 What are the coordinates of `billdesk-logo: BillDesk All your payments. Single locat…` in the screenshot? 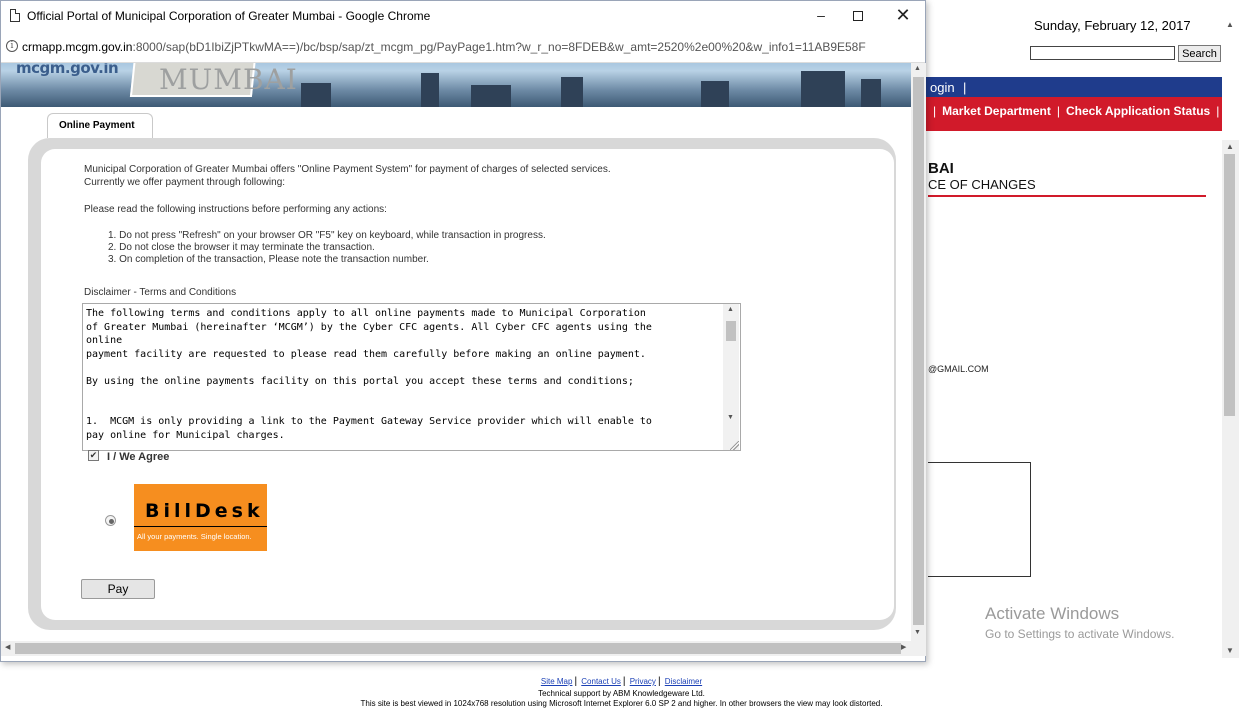 It's located at (200, 517).